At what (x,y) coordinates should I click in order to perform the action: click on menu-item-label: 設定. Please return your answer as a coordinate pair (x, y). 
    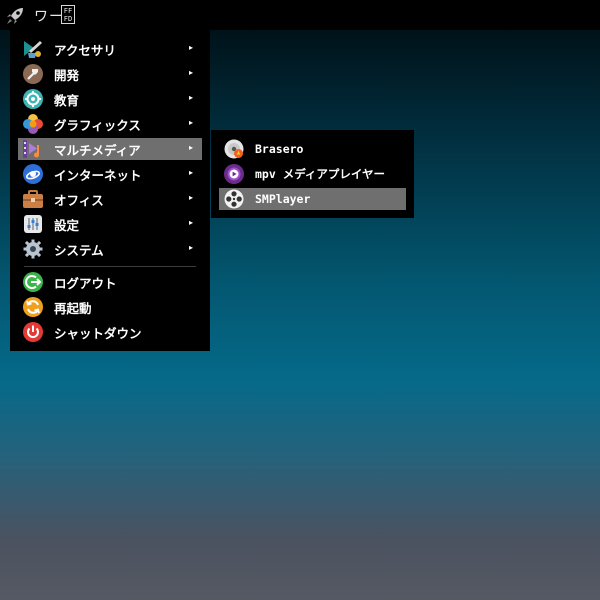
    Looking at the image, I should click on (67, 225).